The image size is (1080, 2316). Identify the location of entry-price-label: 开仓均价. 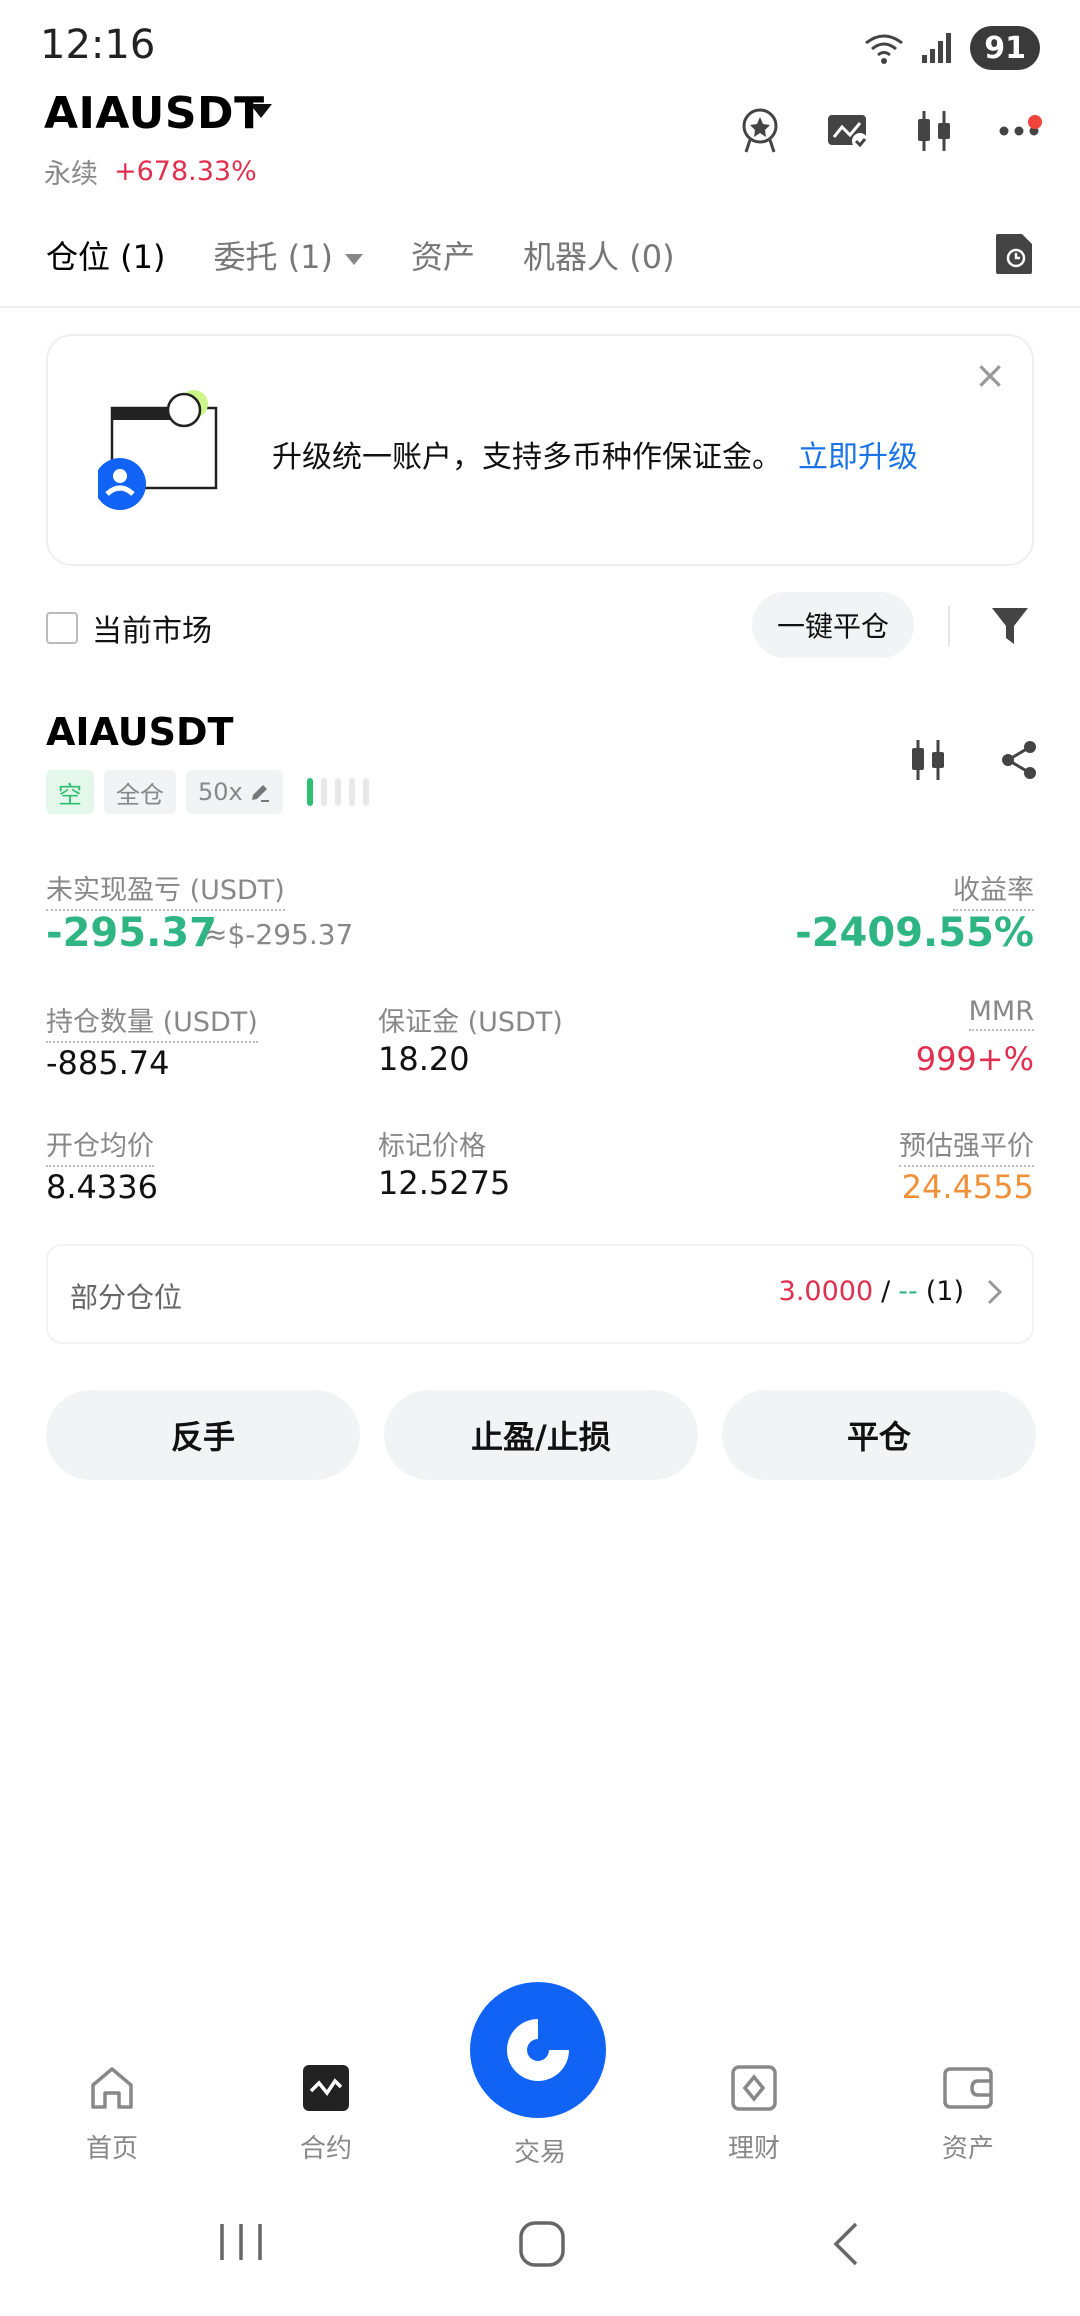
(100, 1145).